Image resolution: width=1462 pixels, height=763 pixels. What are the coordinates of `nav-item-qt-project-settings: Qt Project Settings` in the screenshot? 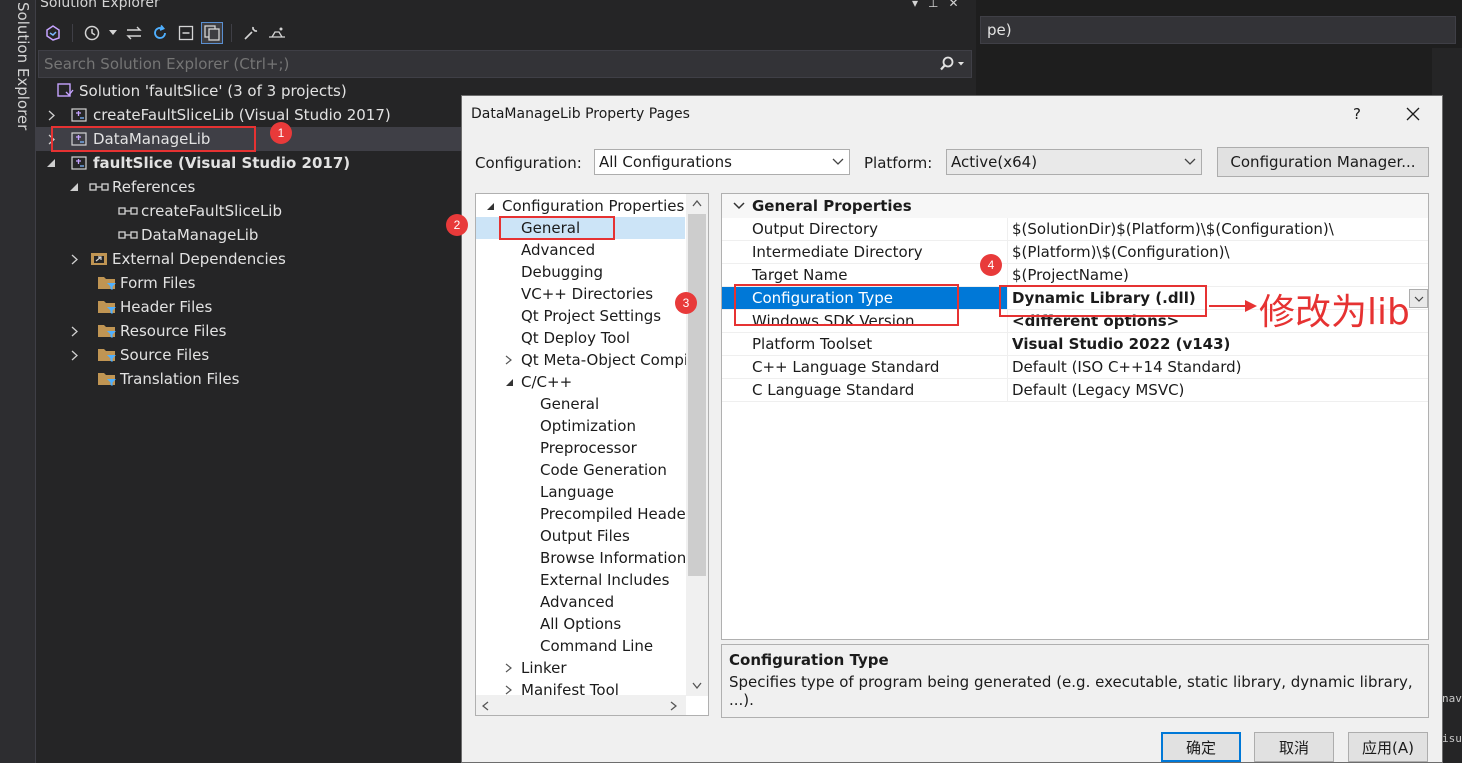 It's located at (591, 316).